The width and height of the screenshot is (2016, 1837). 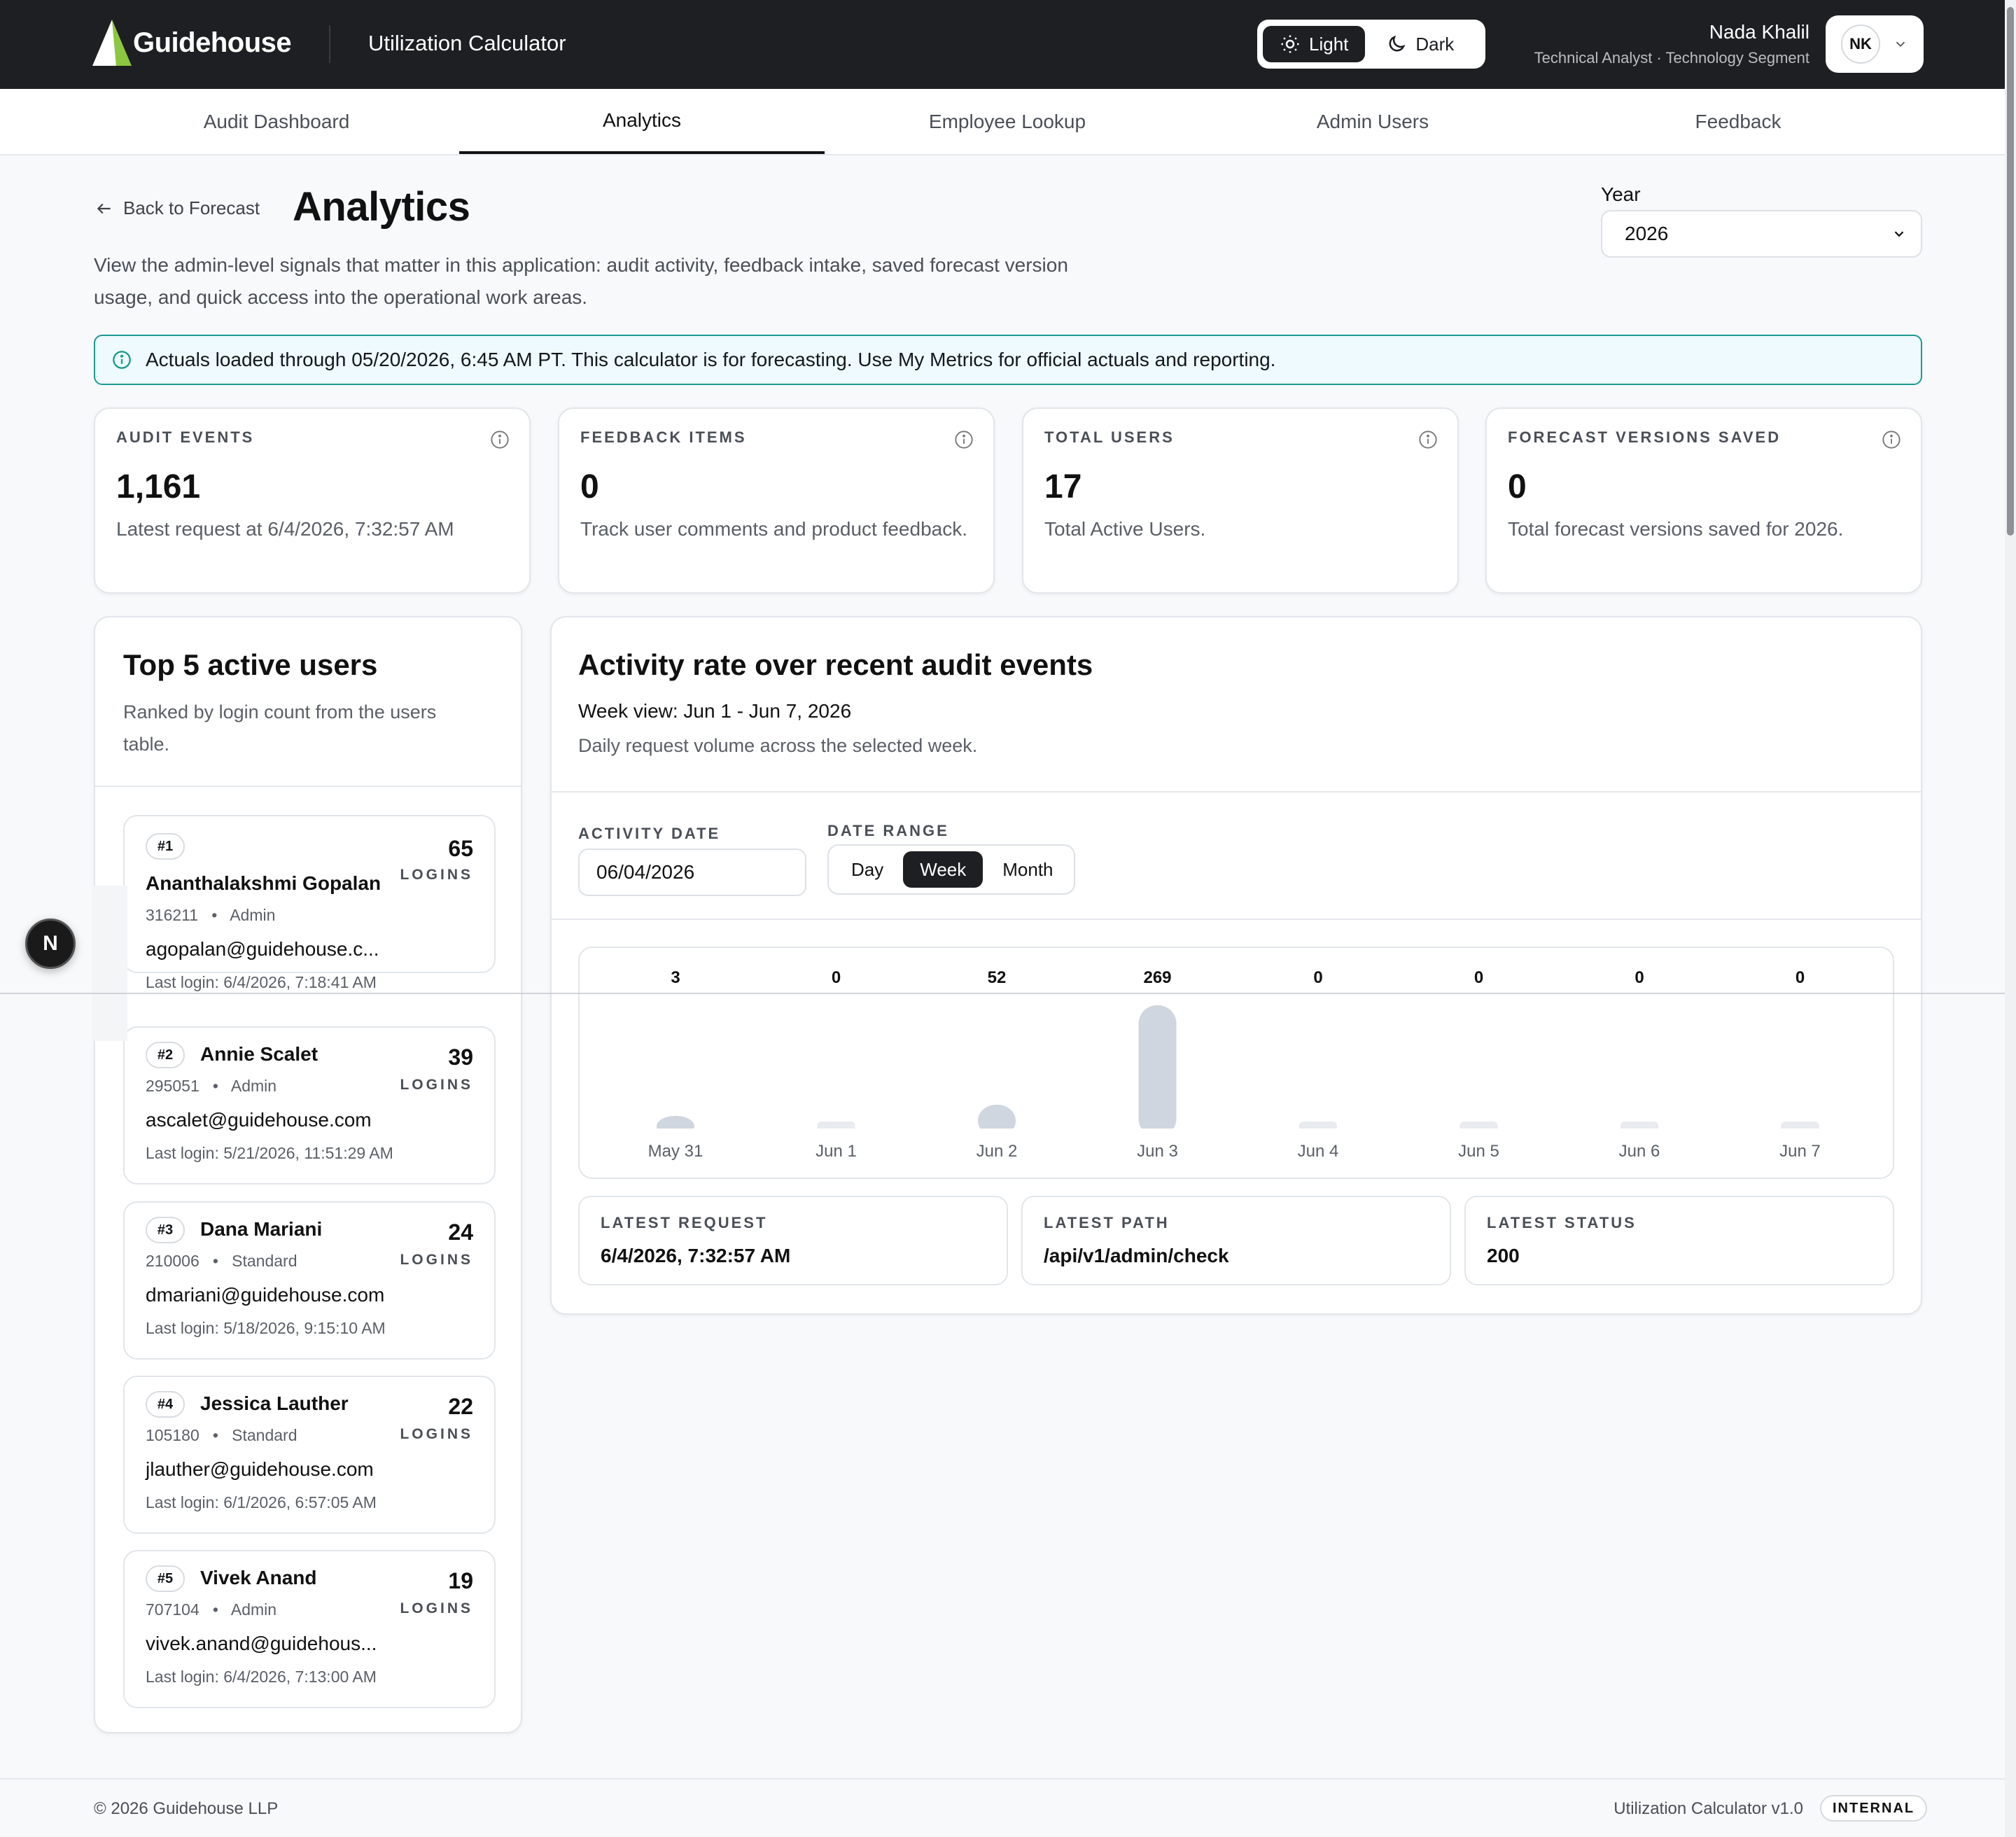 I want to click on date-range-month-button: Month, so click(x=1028, y=869).